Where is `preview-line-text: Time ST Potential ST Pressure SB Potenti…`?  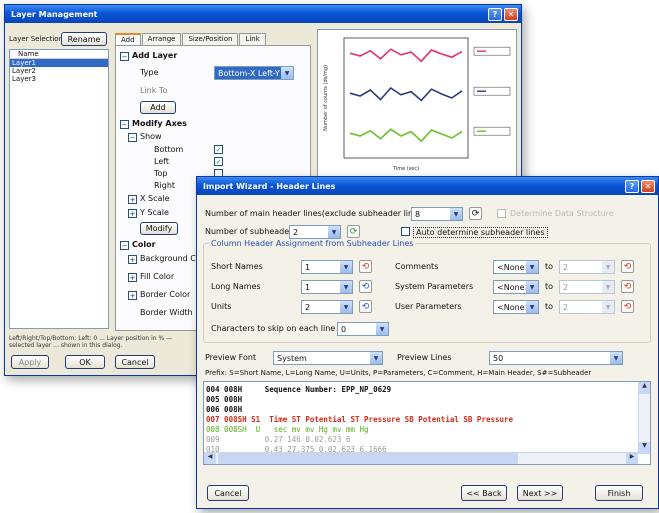
preview-line-text: Time ST Potential ST Pressure SB Potenti… is located at coordinates (391, 419).